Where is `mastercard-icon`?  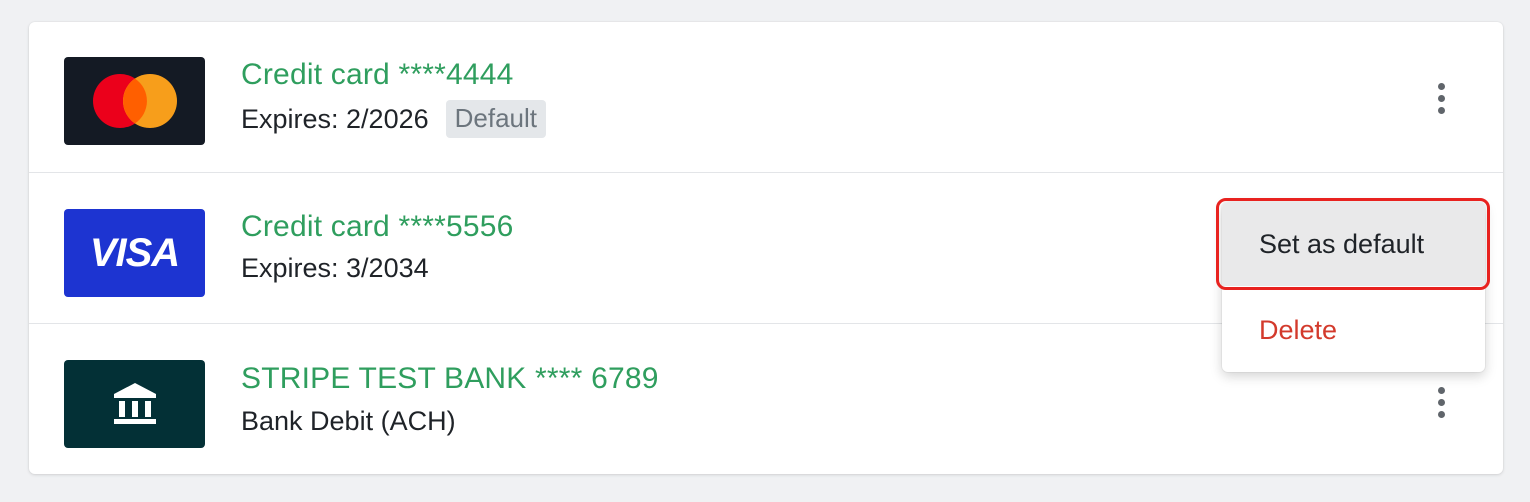
mastercard-icon is located at coordinates (134, 101).